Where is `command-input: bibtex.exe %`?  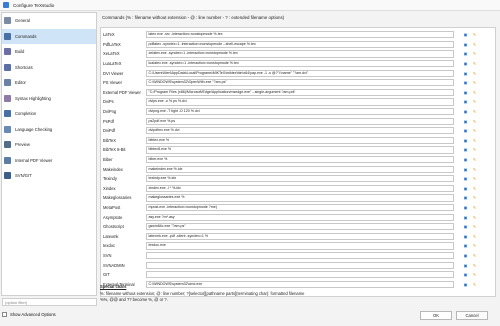
command-input: bibtex.exe % is located at coordinates (300, 140).